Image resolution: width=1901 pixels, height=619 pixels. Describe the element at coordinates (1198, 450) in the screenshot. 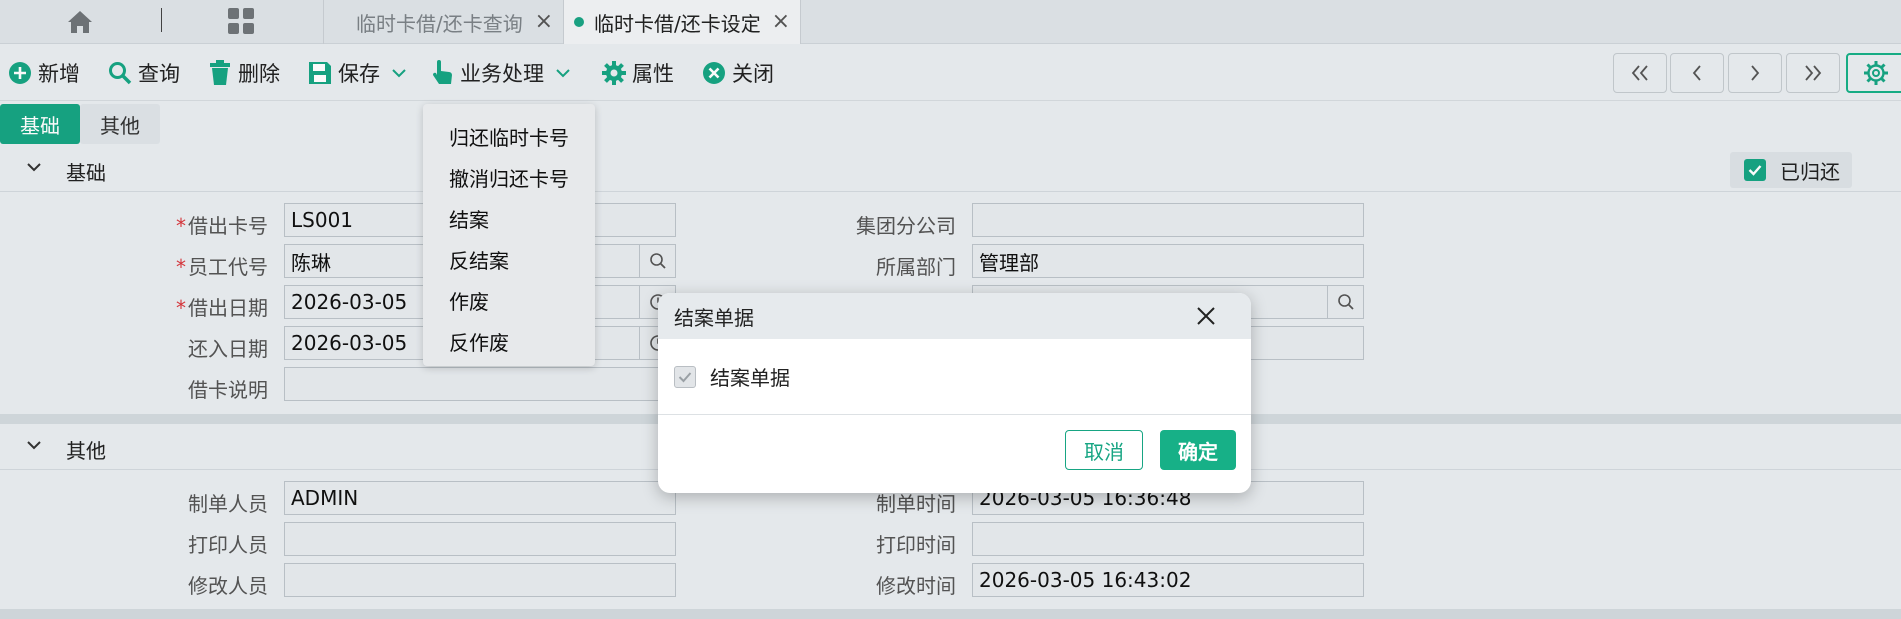

I see `confirm-button: 确定` at that location.